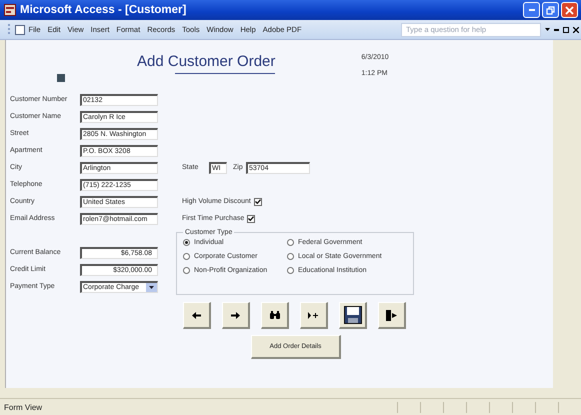  I want to click on form-title: Add Customer Order, so click(206, 61).